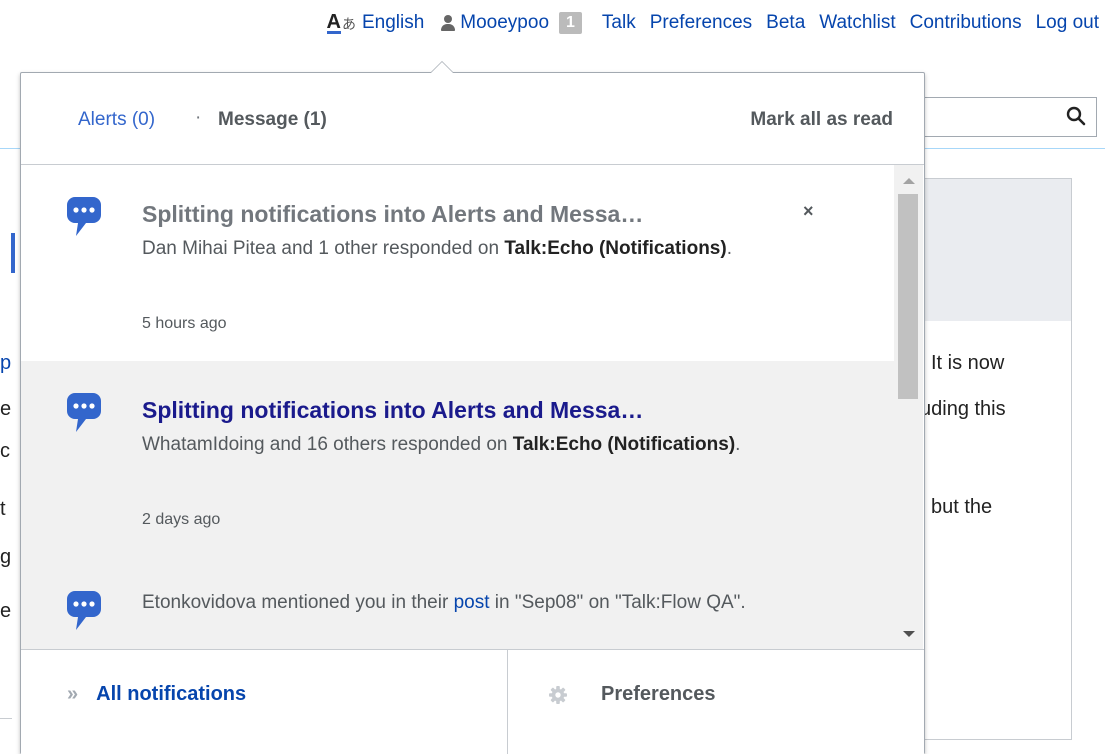 This screenshot has height=754, width=1105. Describe the element at coordinates (963, 409) in the screenshot. I see `content-text: uding this` at that location.